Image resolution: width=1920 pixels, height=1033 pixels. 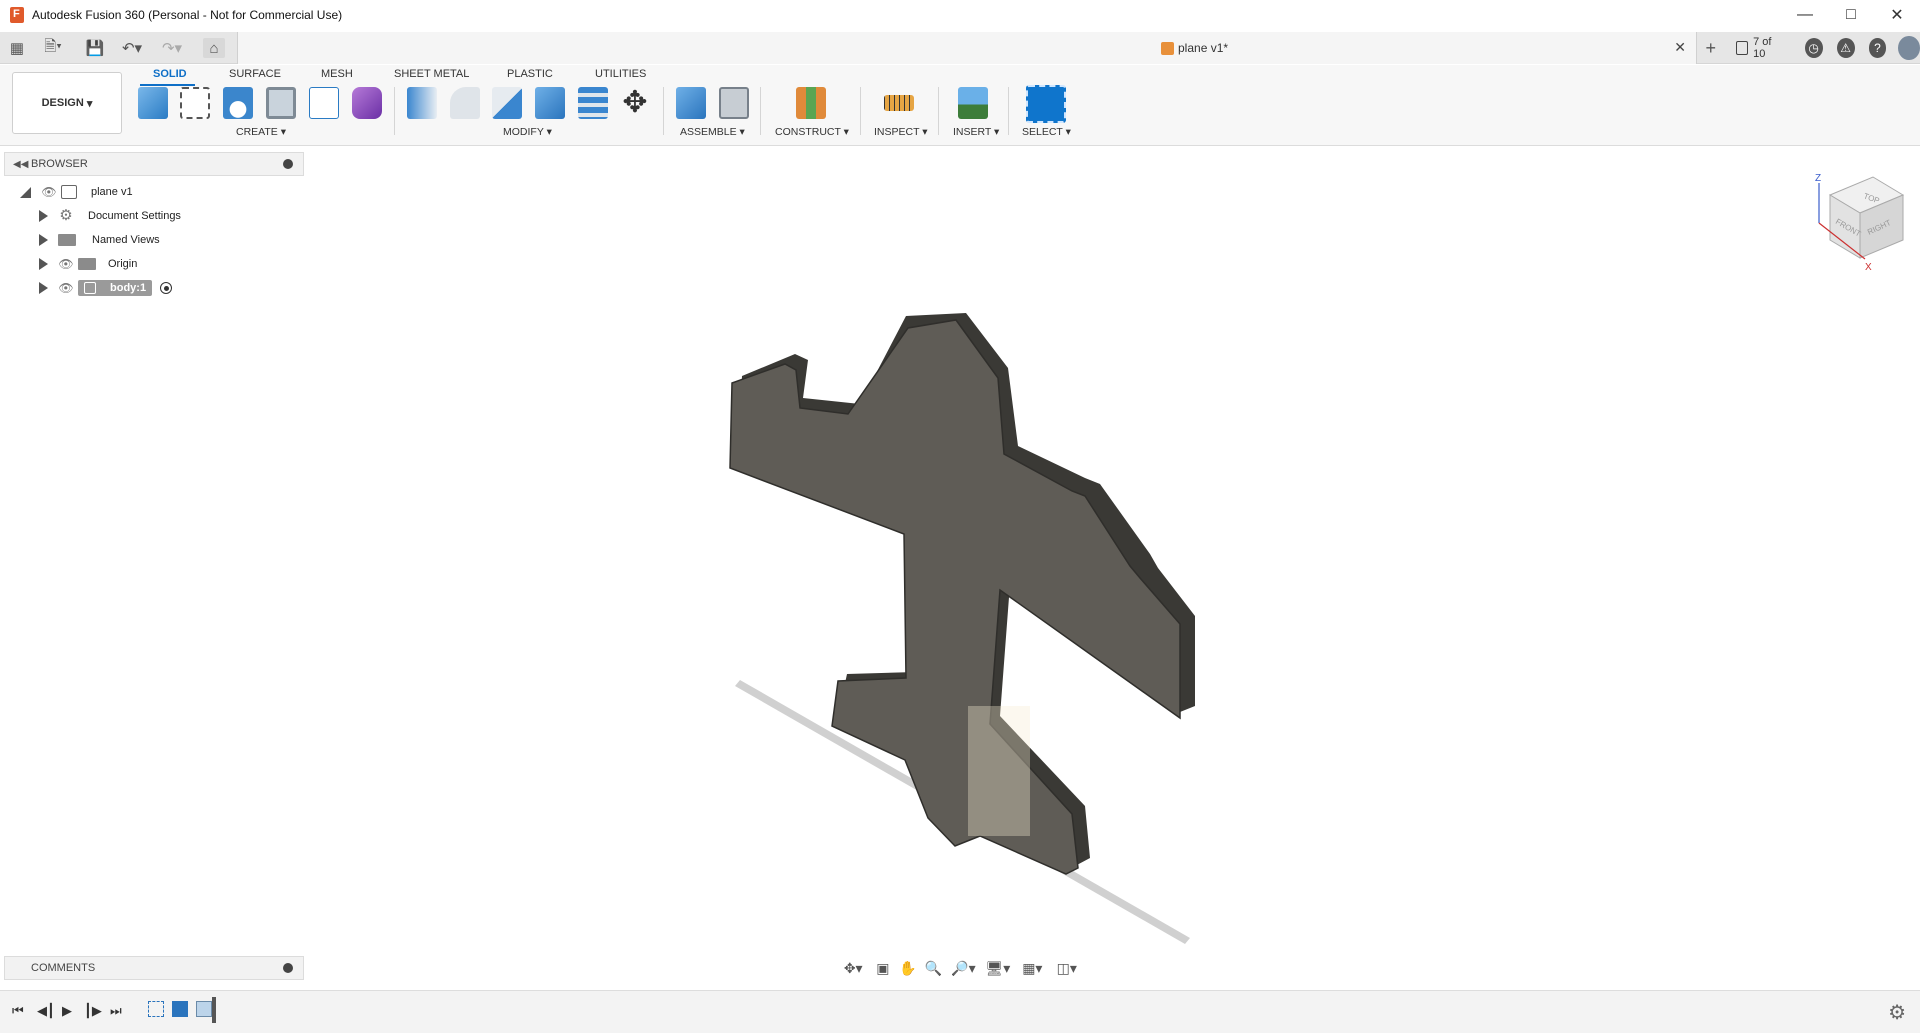 I want to click on active-tab-indicator, so click(x=167, y=85).